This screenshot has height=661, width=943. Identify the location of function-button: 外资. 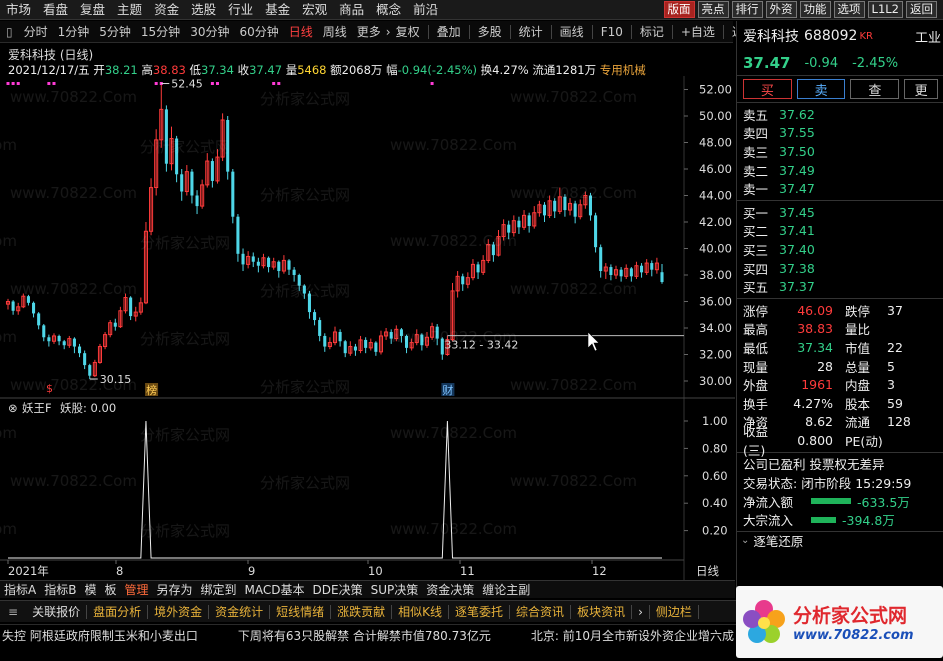
(781, 9).